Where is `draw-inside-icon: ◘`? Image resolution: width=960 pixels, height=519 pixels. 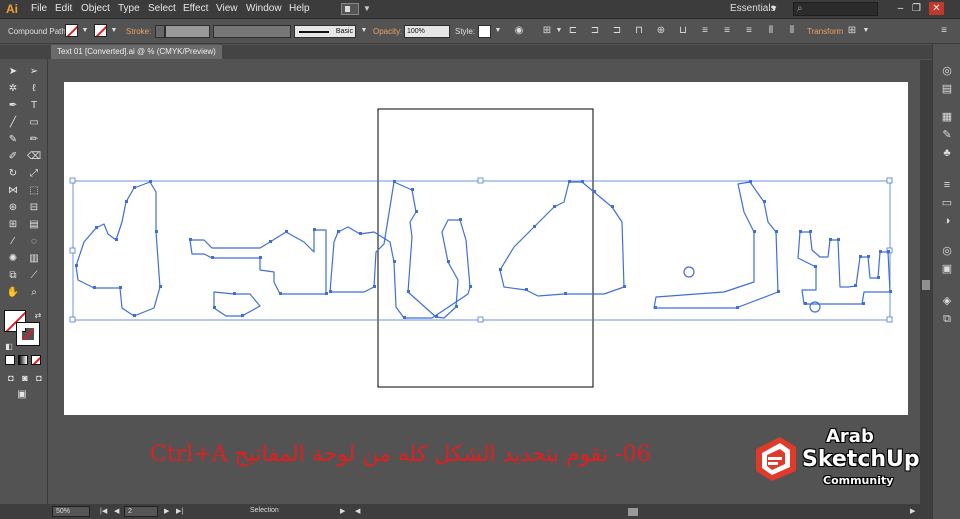
draw-inside-icon: ◘ is located at coordinates (39, 378).